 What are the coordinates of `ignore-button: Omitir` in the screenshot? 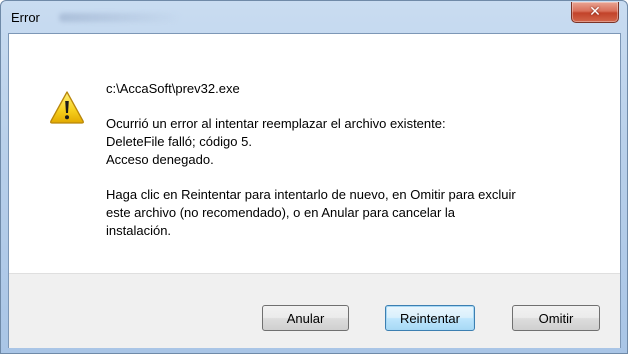 It's located at (556, 318).